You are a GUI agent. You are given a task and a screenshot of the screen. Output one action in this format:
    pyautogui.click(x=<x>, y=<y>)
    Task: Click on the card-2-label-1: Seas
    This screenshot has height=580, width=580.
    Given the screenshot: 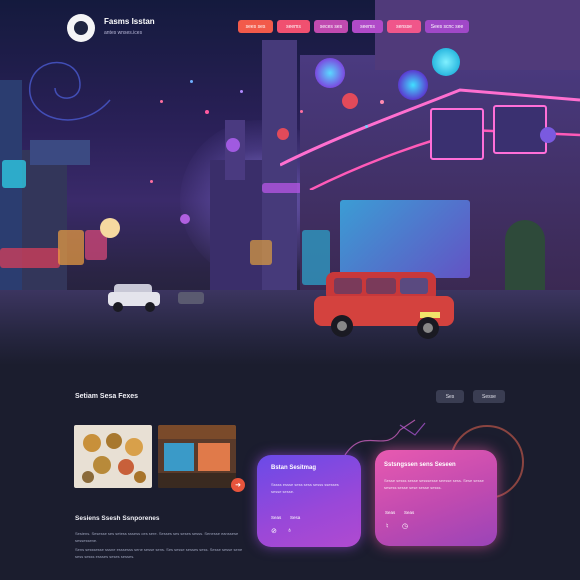 What is the action you would take?
    pyautogui.click(x=390, y=512)
    